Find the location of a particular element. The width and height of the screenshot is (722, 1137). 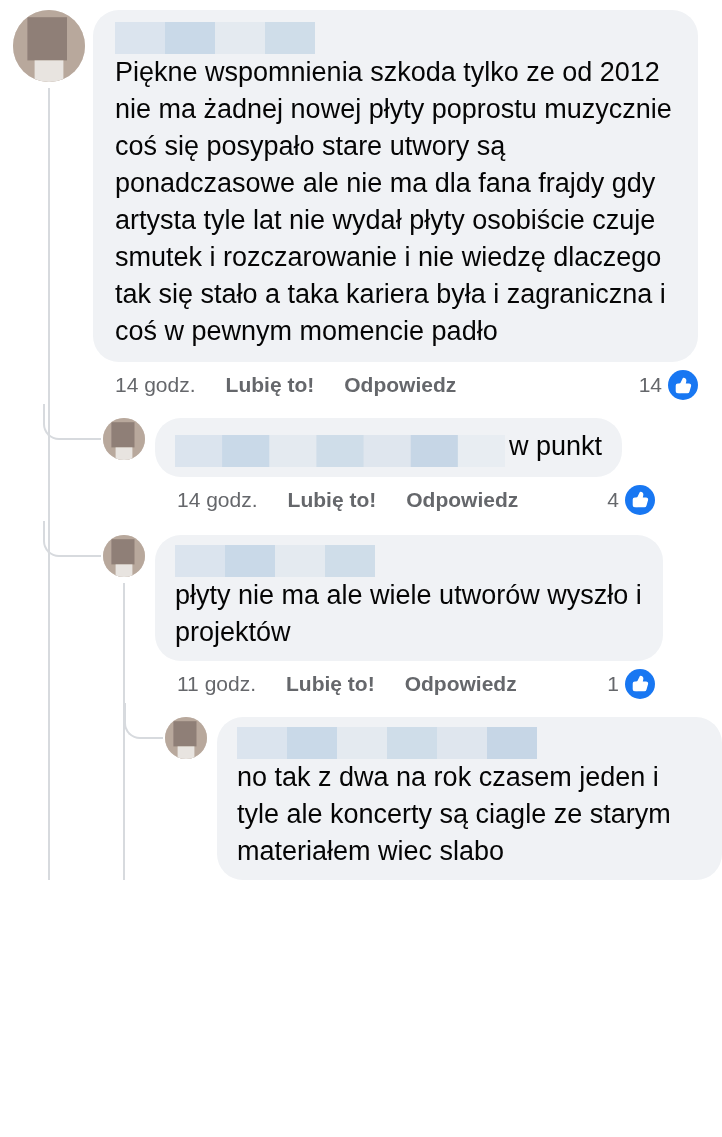

comment-text: w punkt is located at coordinates (556, 446).